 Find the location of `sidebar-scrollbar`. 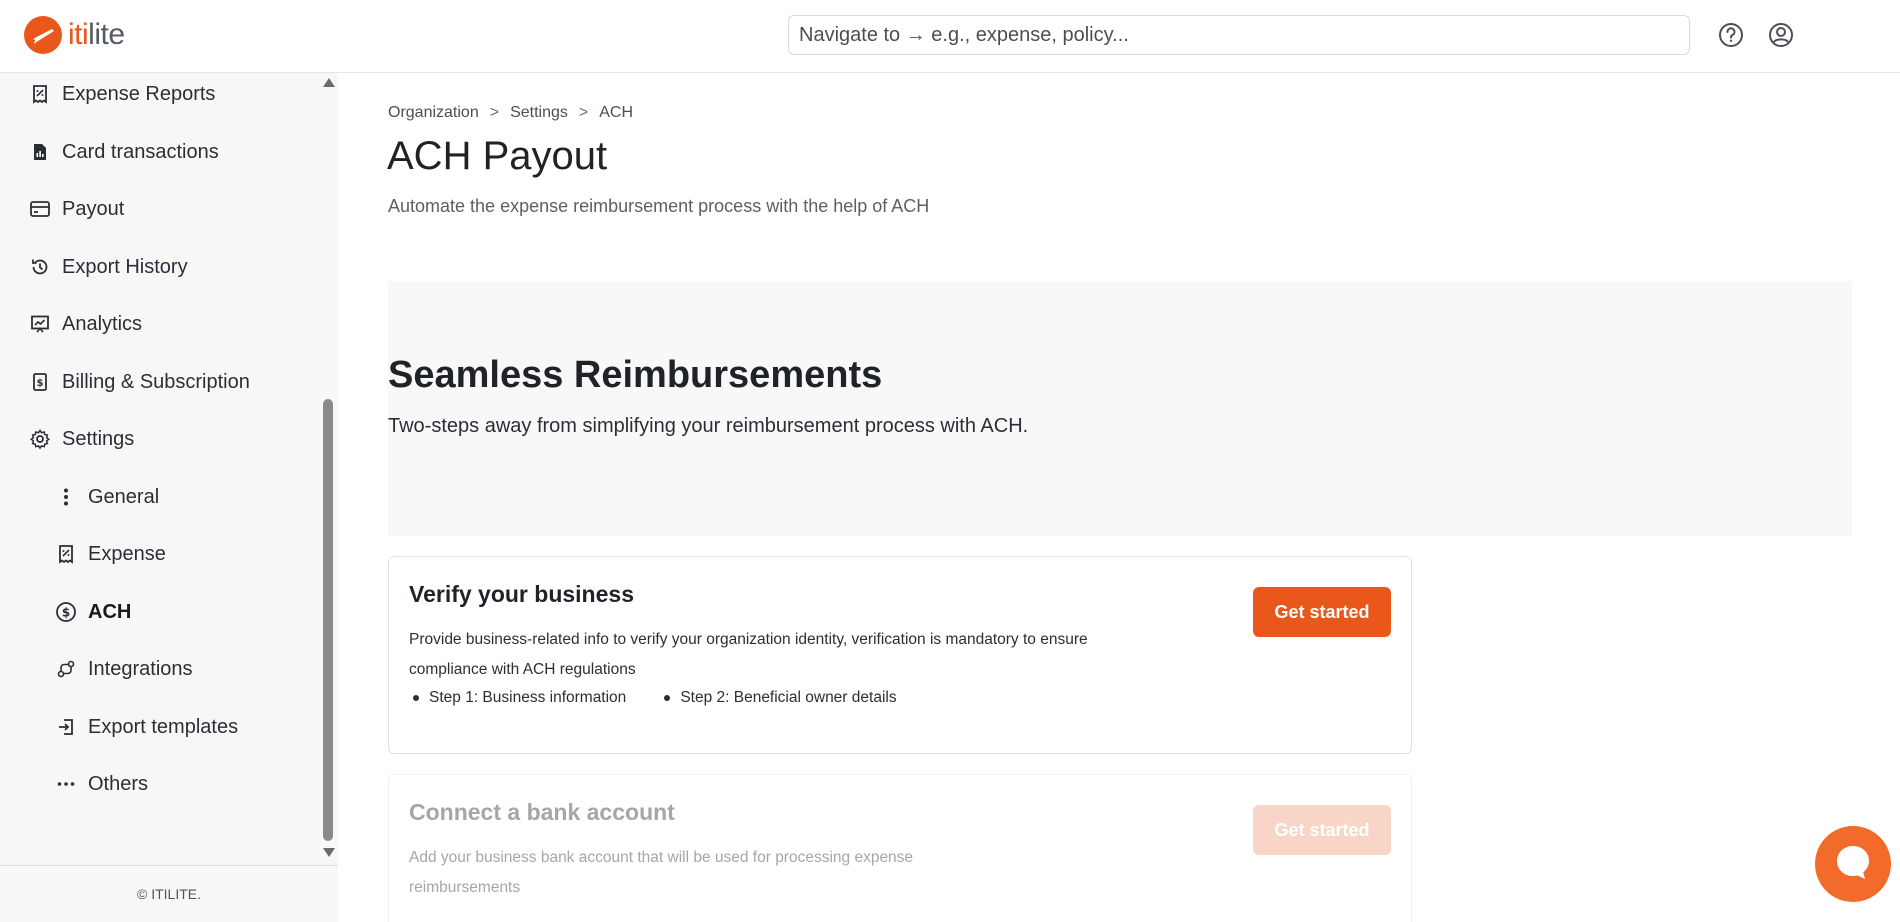

sidebar-scrollbar is located at coordinates (328, 468).